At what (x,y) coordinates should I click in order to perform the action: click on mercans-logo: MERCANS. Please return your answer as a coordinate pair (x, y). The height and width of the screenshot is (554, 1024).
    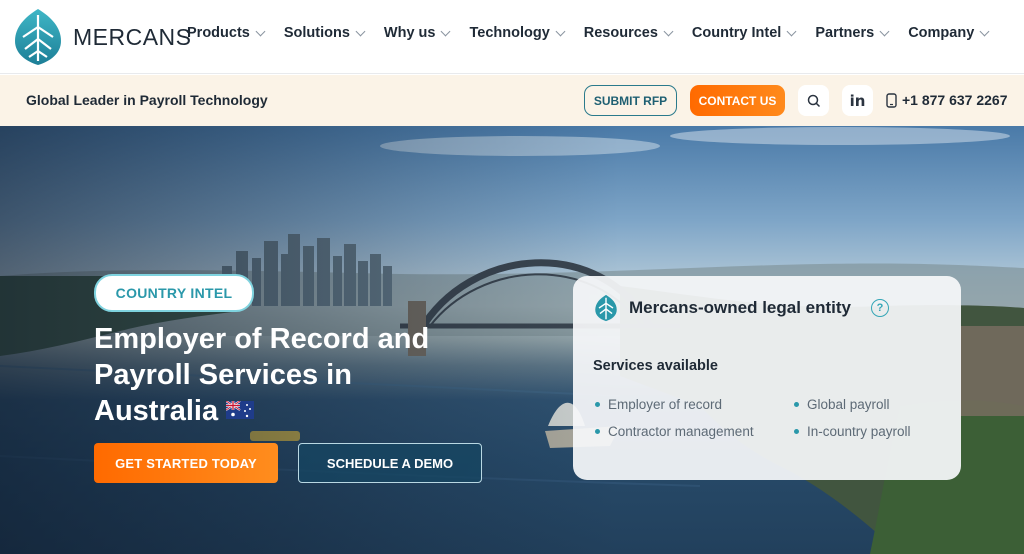
    Looking at the image, I should click on (101, 37).